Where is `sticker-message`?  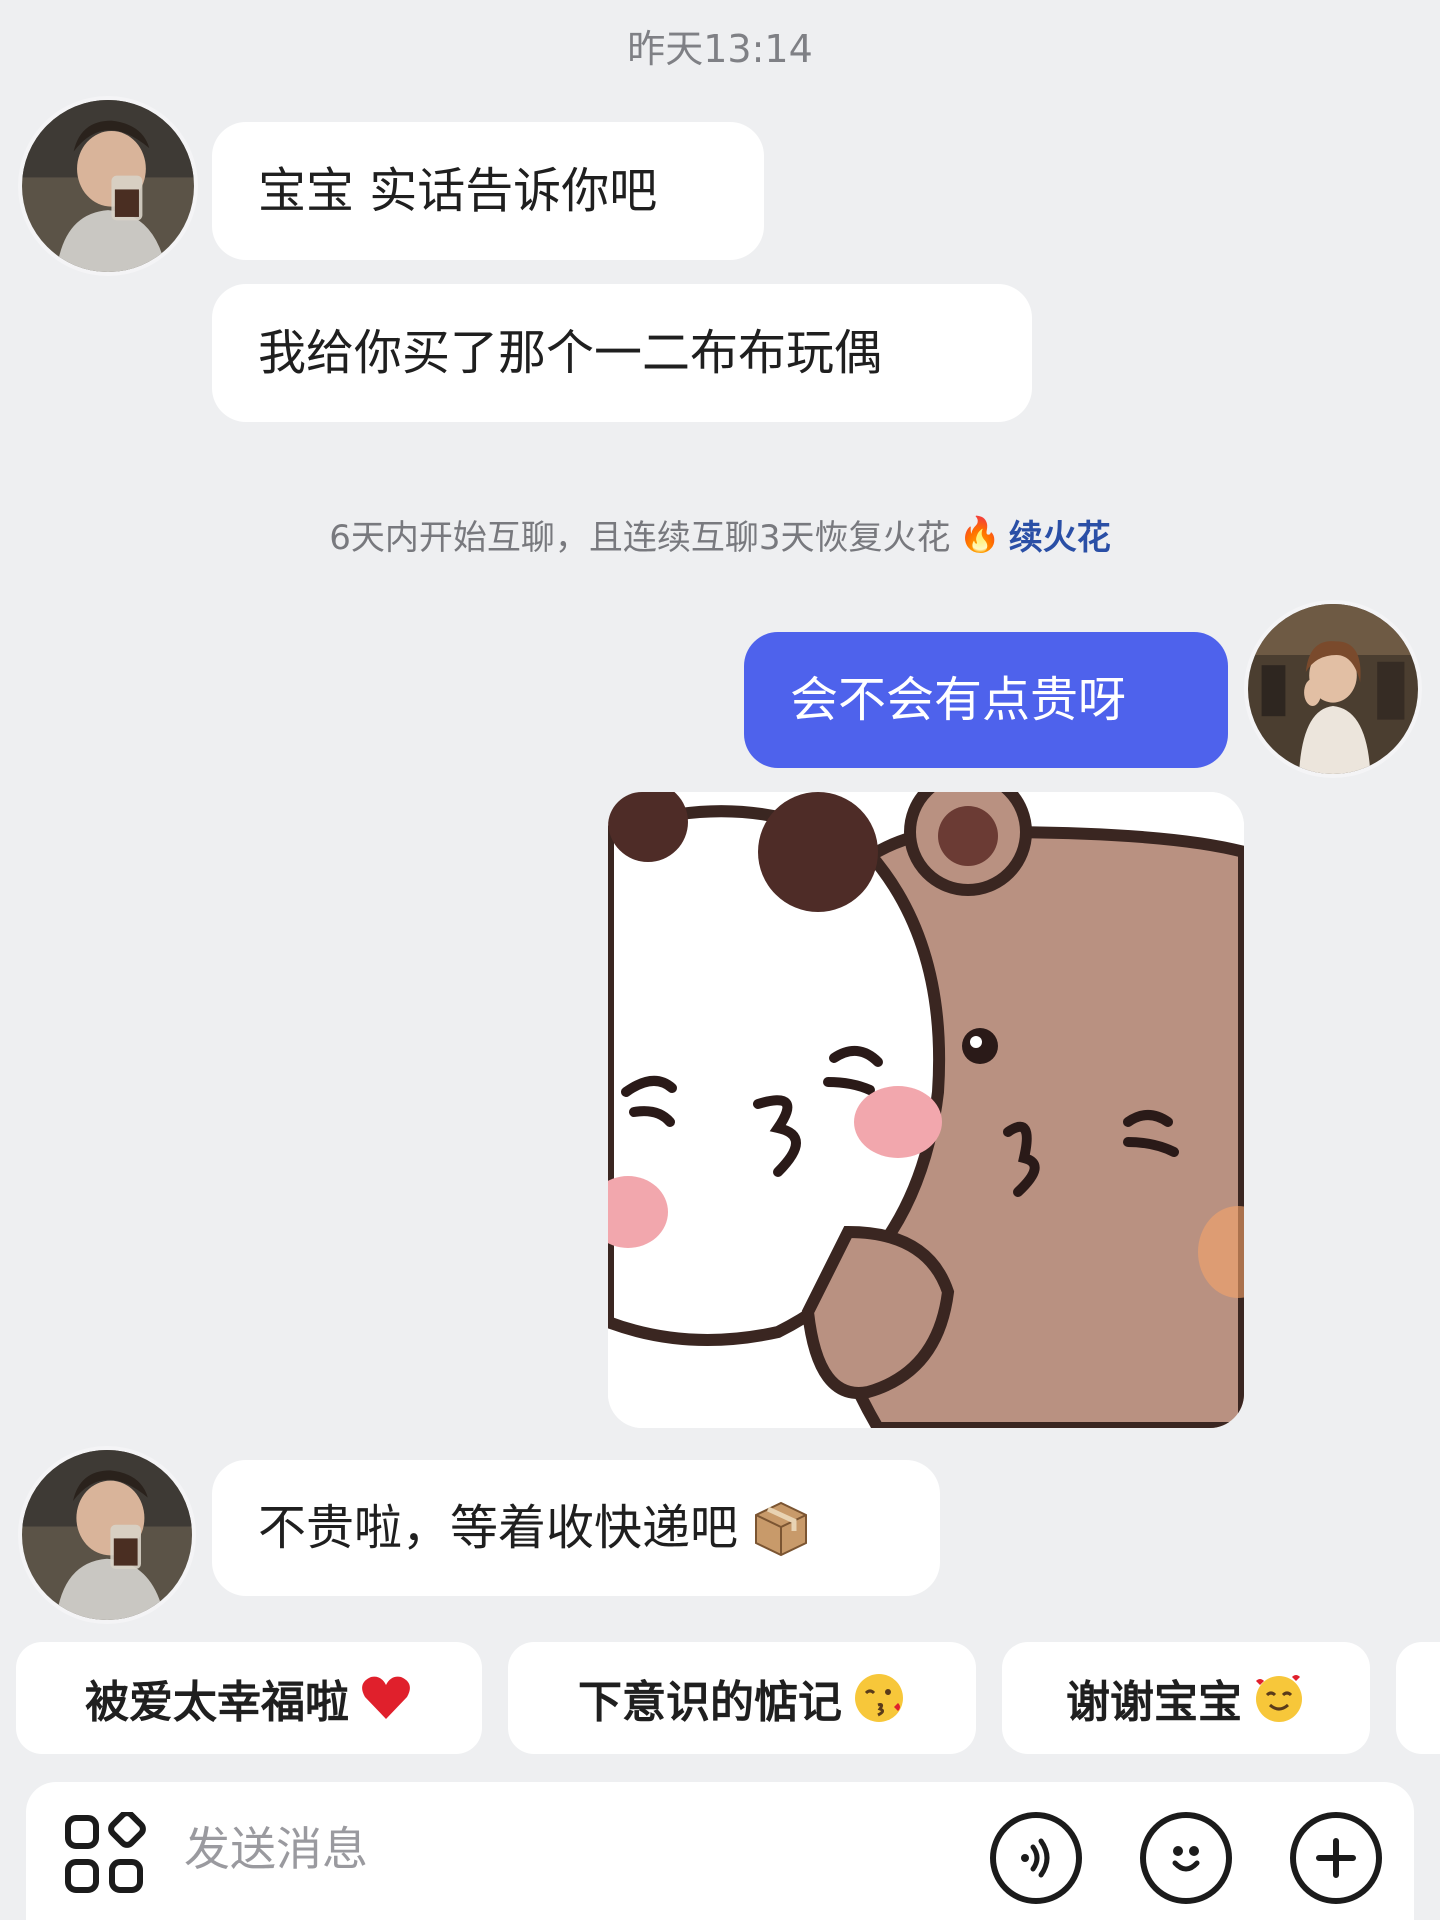 sticker-message is located at coordinates (926, 1110).